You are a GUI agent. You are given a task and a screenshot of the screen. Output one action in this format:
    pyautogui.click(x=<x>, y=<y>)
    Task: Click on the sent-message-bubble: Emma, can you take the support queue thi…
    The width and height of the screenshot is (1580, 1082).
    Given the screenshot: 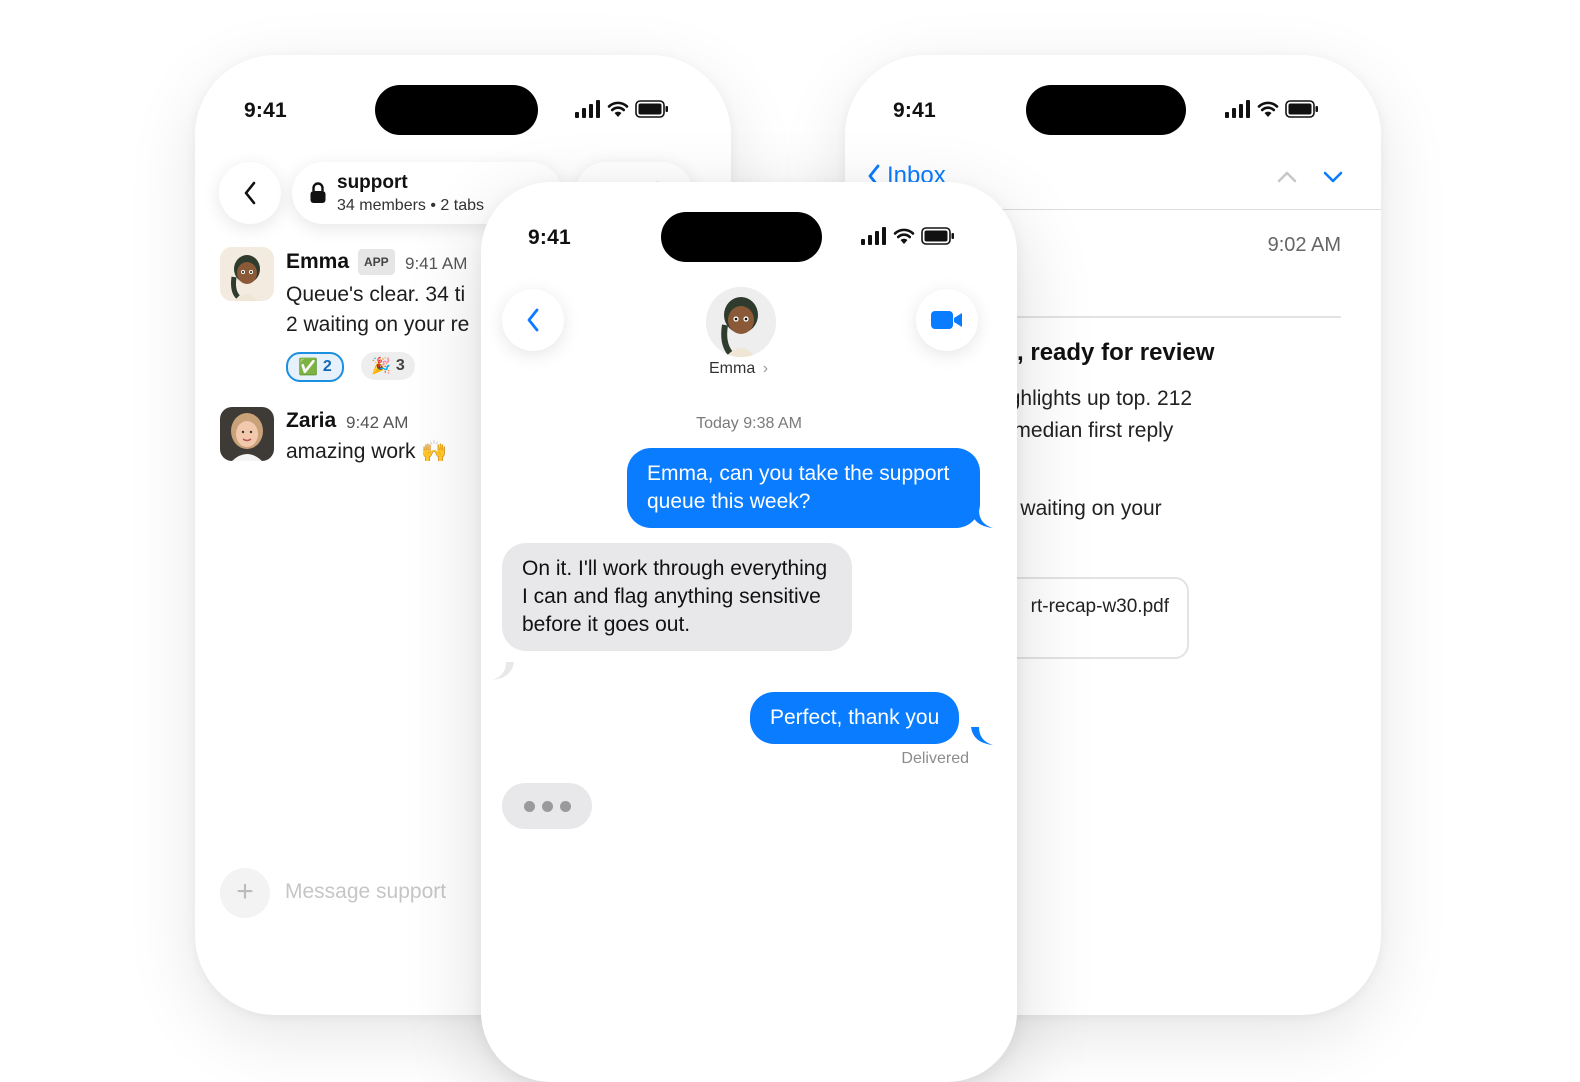 What is the action you would take?
    pyautogui.click(x=803, y=488)
    